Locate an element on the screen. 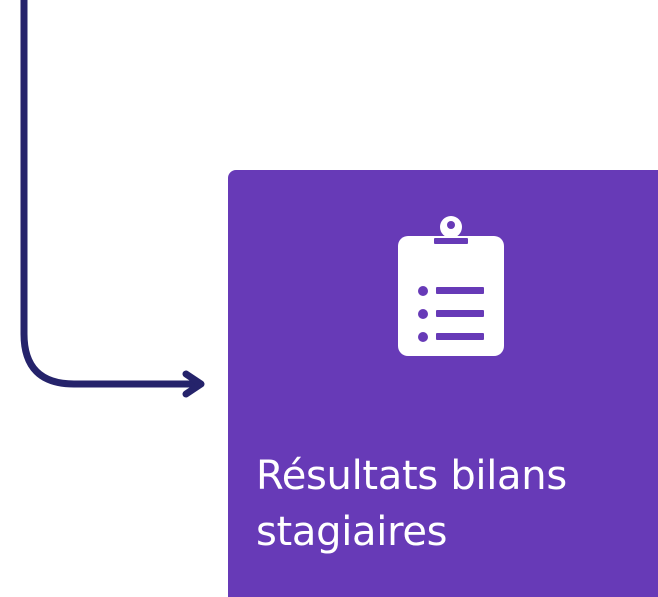  clipboard-list-icon is located at coordinates (451, 286).